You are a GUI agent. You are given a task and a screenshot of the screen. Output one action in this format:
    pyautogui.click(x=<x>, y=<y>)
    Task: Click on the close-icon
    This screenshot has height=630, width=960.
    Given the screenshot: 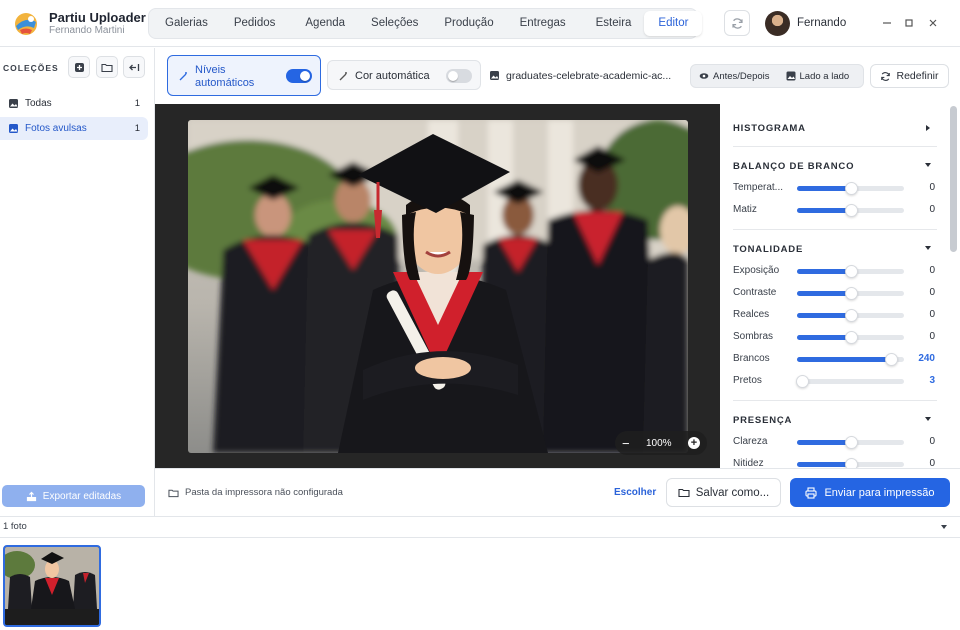 What is the action you would take?
    pyautogui.click(x=933, y=23)
    